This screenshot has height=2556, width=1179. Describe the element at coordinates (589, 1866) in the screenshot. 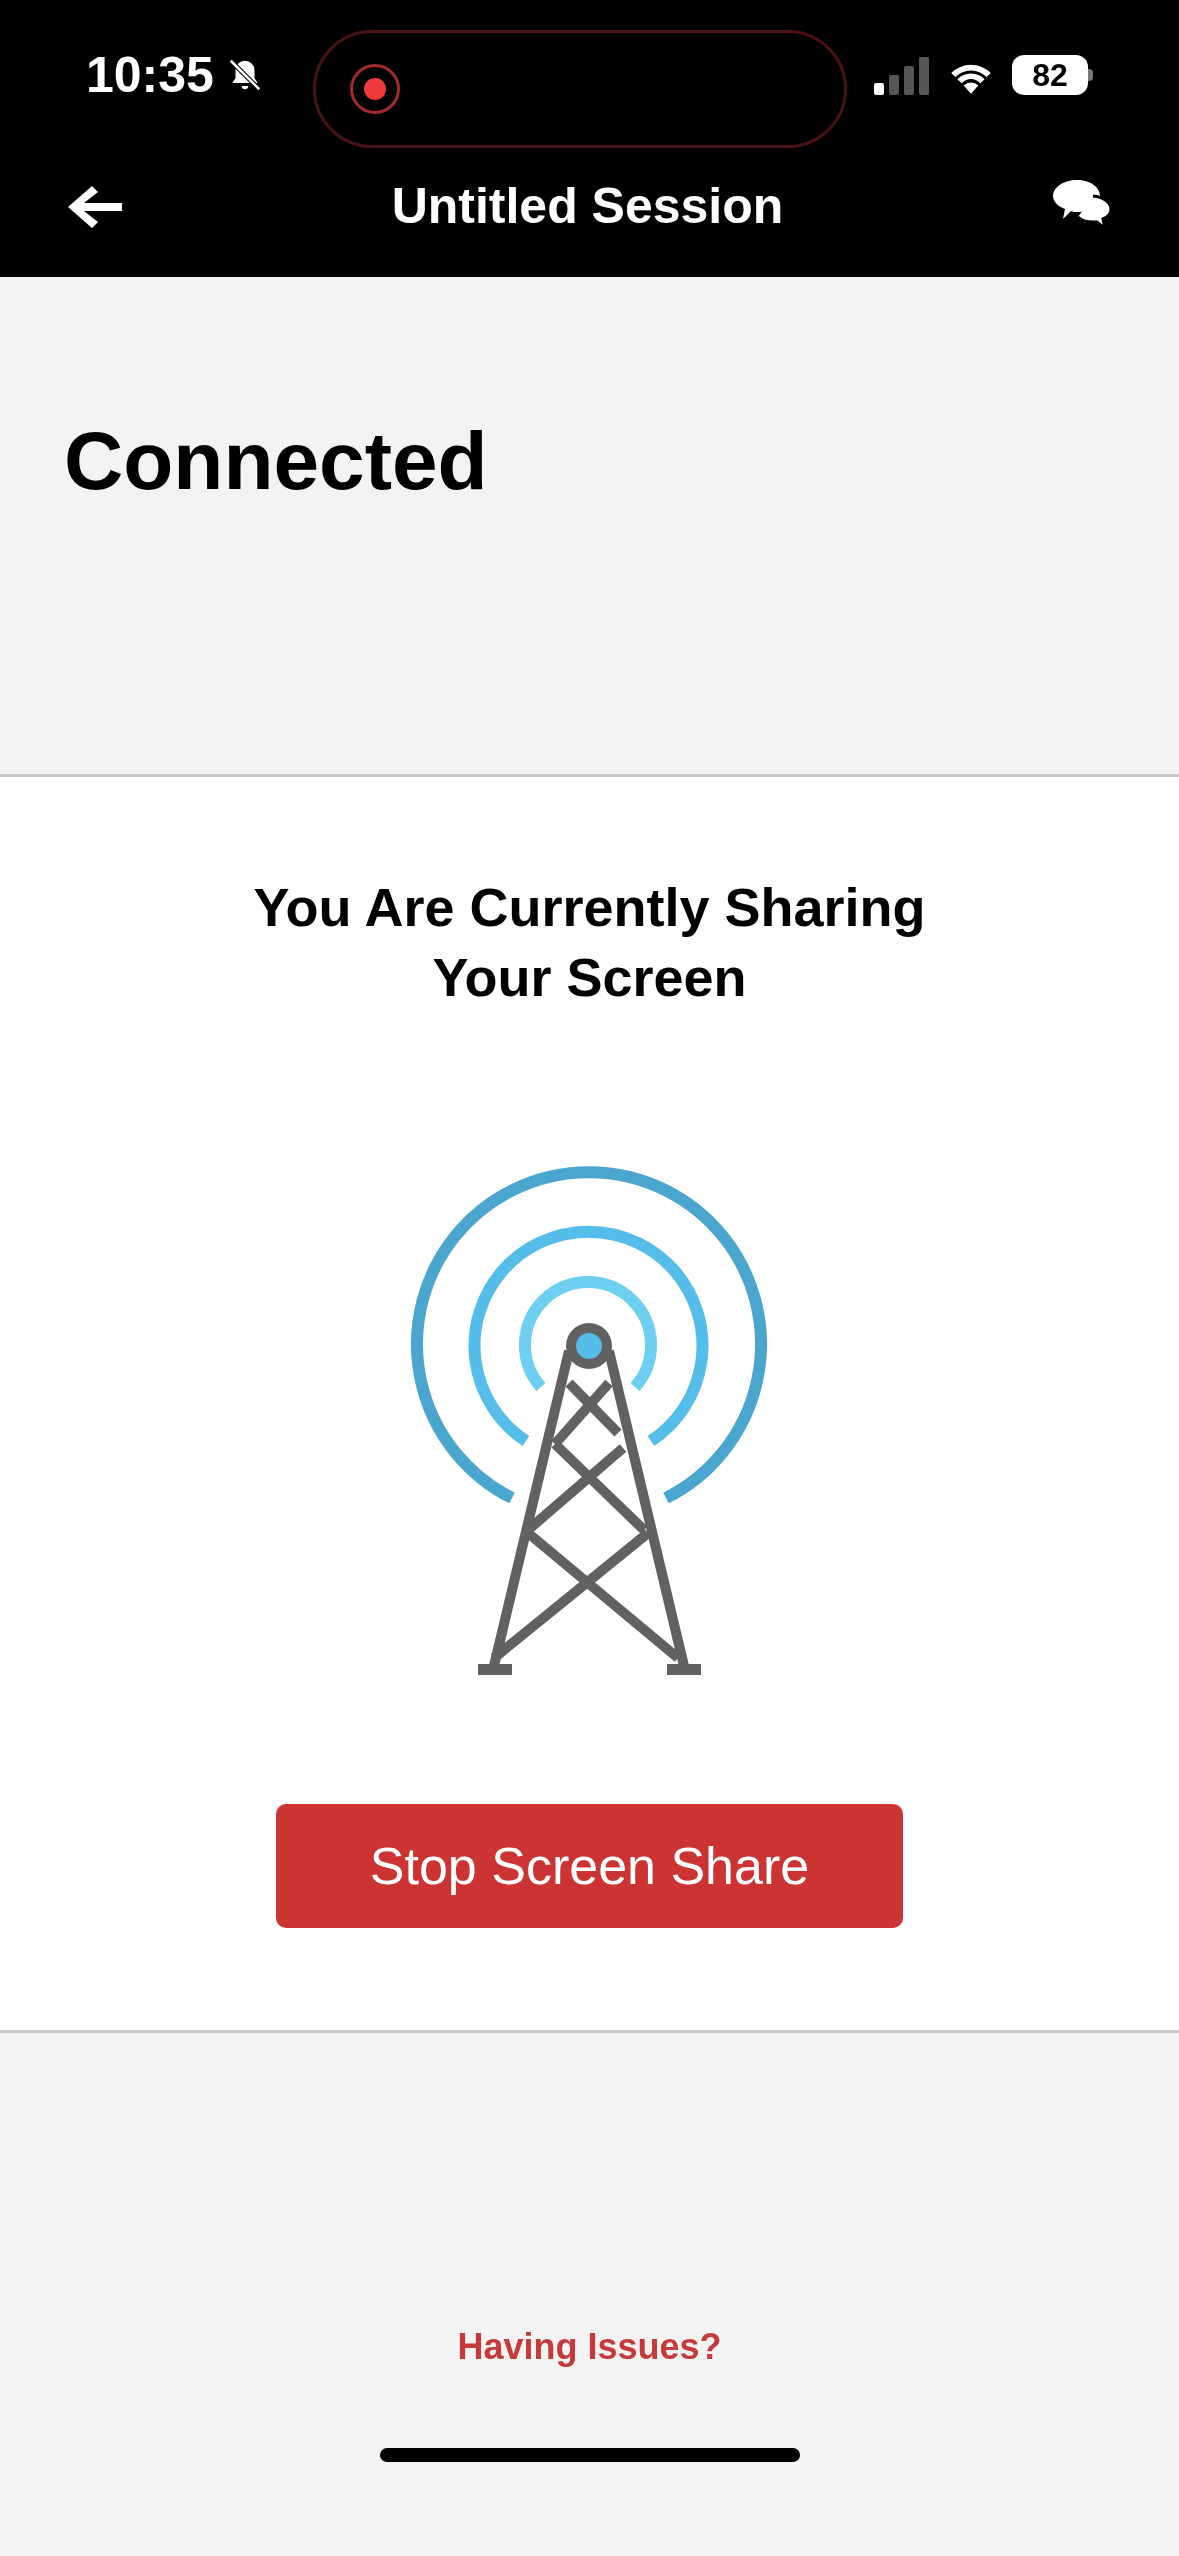

I see `stop-screen-share-button: Stop Screen Share` at that location.